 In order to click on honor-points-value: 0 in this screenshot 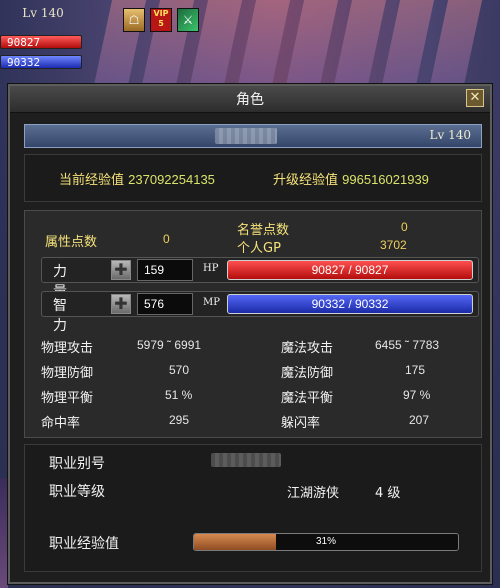, I will do `click(404, 227)`.